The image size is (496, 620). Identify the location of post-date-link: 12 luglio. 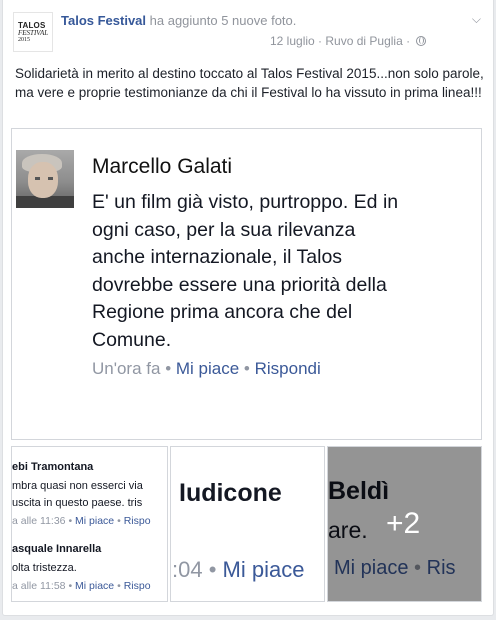
(292, 41).